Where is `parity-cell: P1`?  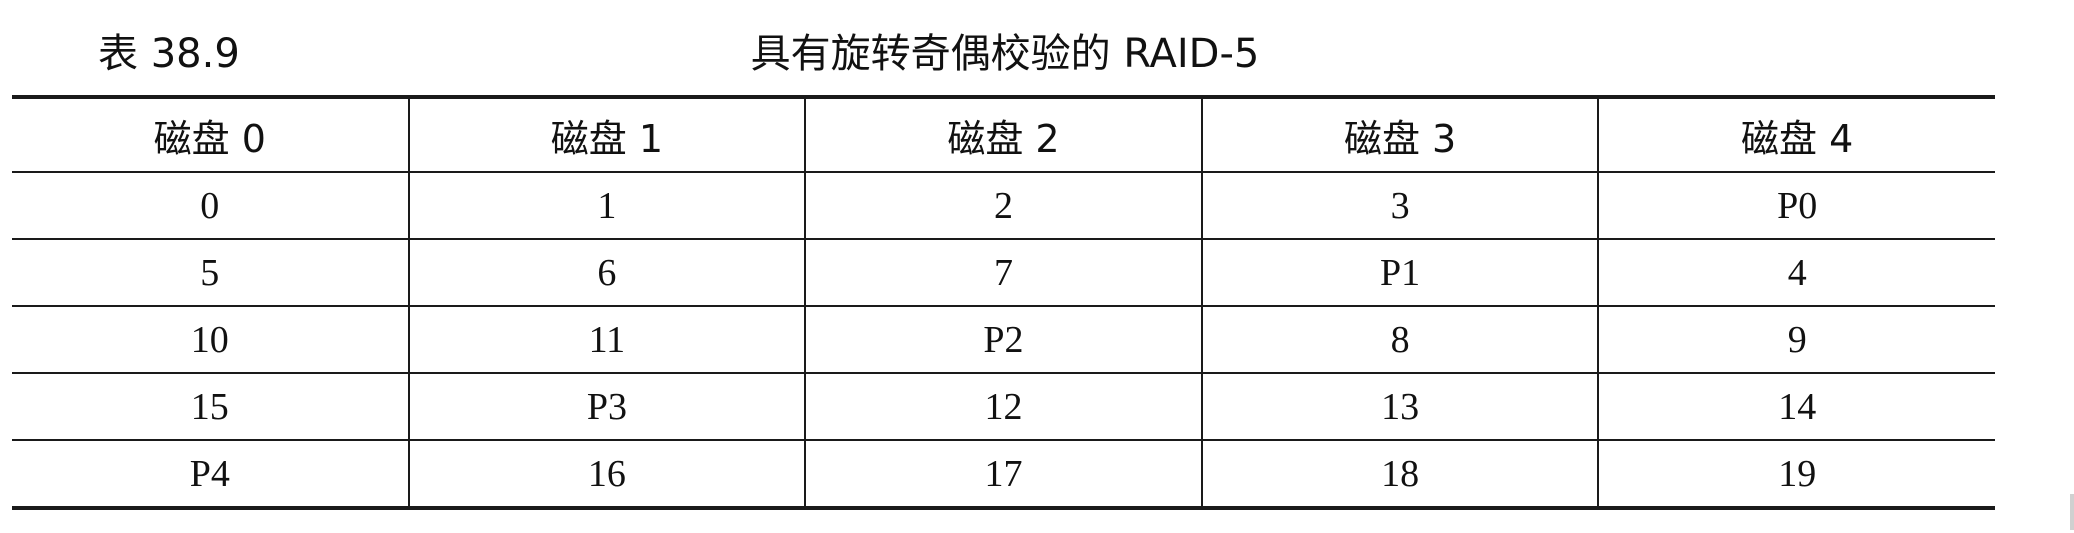 parity-cell: P1 is located at coordinates (1400, 273).